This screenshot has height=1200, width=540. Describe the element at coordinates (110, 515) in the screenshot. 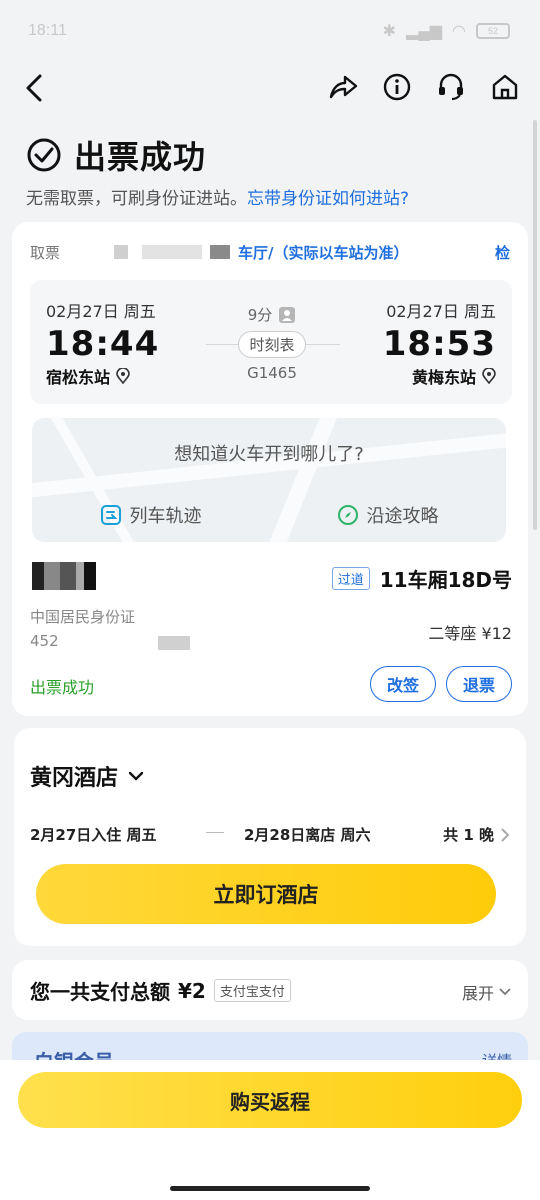

I see `train-track-icon` at that location.